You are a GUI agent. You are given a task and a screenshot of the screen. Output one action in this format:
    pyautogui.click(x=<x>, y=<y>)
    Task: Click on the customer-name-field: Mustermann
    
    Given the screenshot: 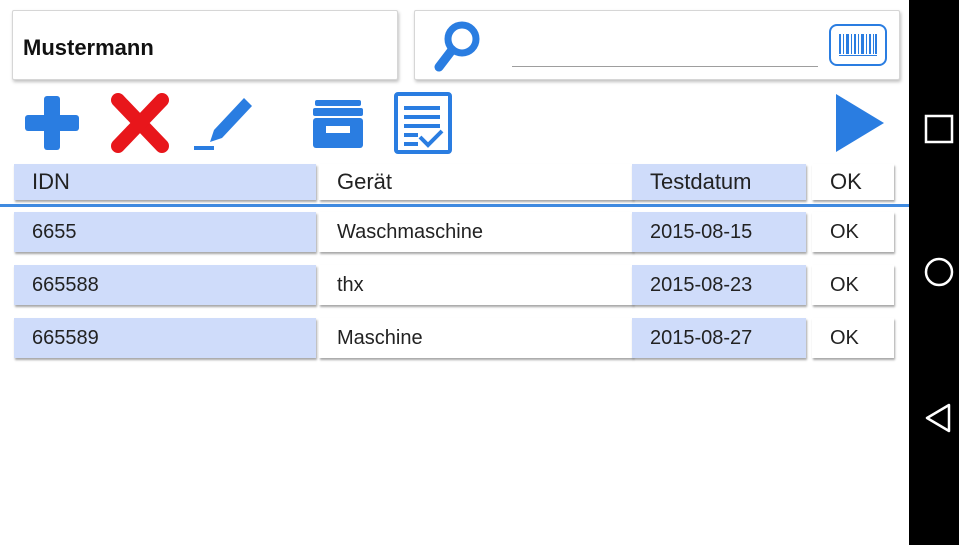 What is the action you would take?
    pyautogui.click(x=205, y=45)
    